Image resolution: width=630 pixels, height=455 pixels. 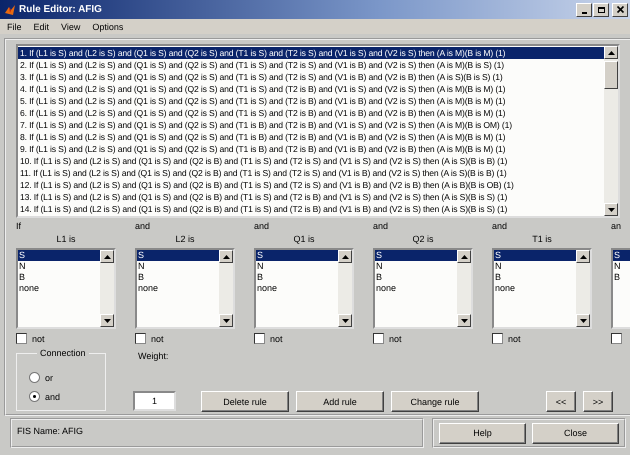 I want to click on menu-item: View, so click(x=70, y=27).